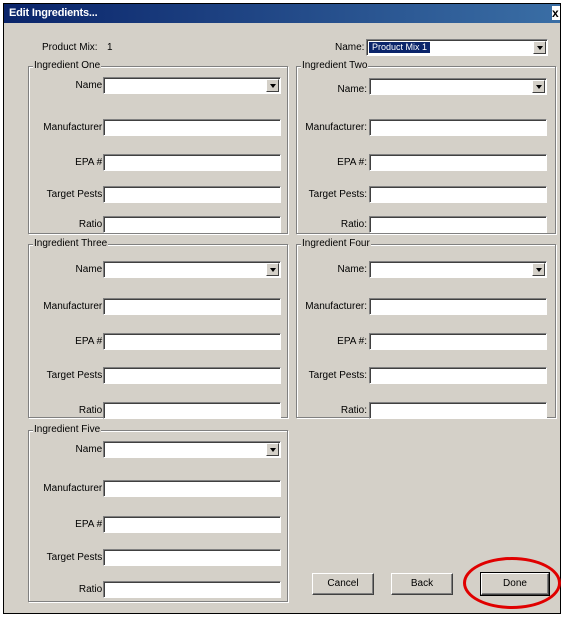  I want to click on ingredient-five-target-pests-field, so click(192, 557).